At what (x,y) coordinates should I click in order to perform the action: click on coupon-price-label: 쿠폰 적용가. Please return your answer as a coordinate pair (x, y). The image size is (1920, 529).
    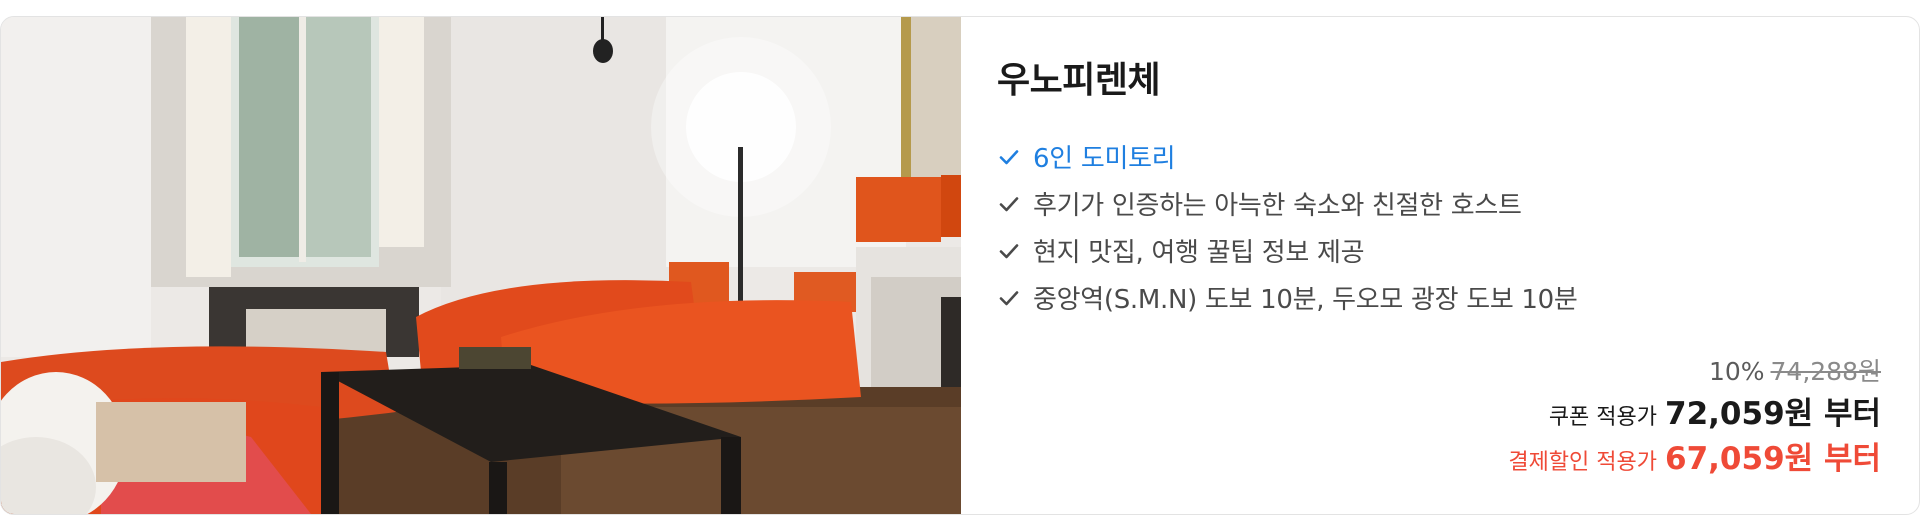
    Looking at the image, I should click on (1603, 417).